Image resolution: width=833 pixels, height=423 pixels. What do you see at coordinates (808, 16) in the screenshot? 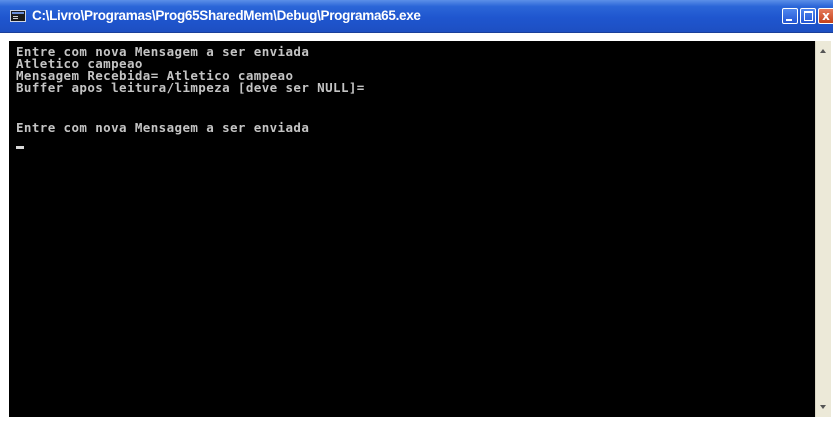
I see `maximize-button` at bounding box center [808, 16].